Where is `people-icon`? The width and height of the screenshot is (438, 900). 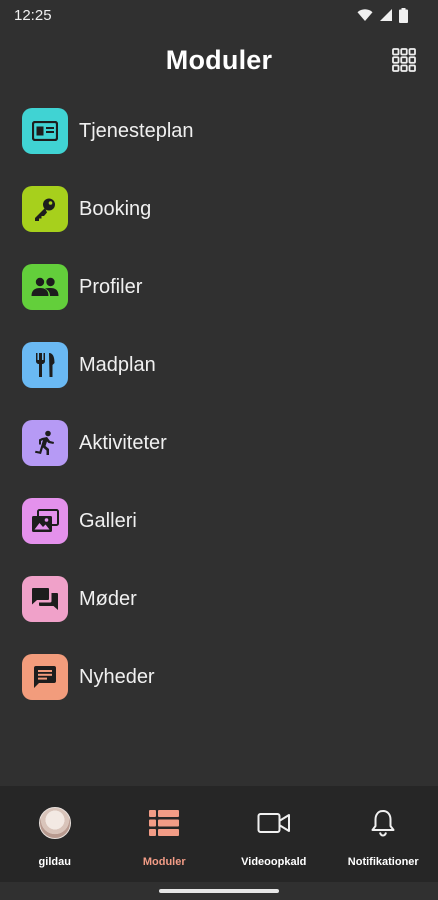 people-icon is located at coordinates (45, 286).